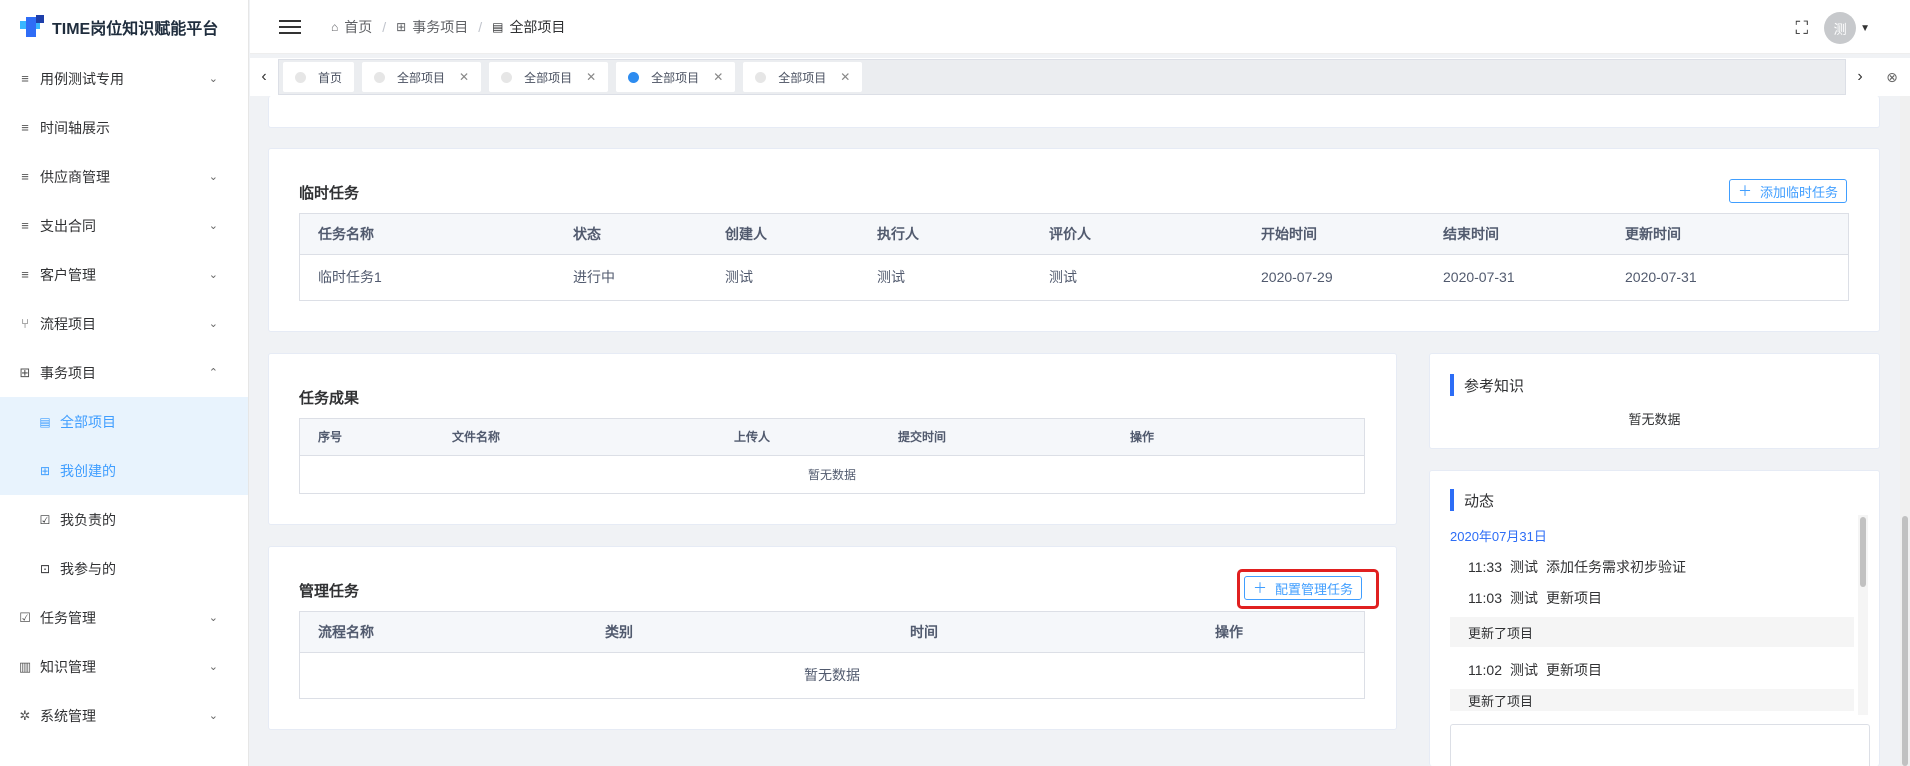 This screenshot has width=1910, height=766. Describe the element at coordinates (124, 127) in the screenshot. I see `sidebar-item-timeline: ≡ 时间轴展示` at that location.